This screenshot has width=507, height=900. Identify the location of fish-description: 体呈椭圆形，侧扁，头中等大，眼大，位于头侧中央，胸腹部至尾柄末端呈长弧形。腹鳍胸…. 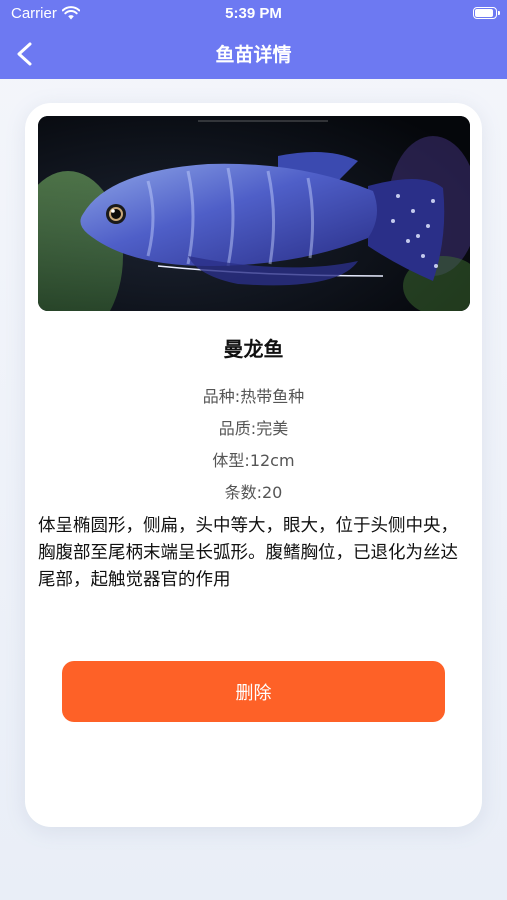
(248, 553).